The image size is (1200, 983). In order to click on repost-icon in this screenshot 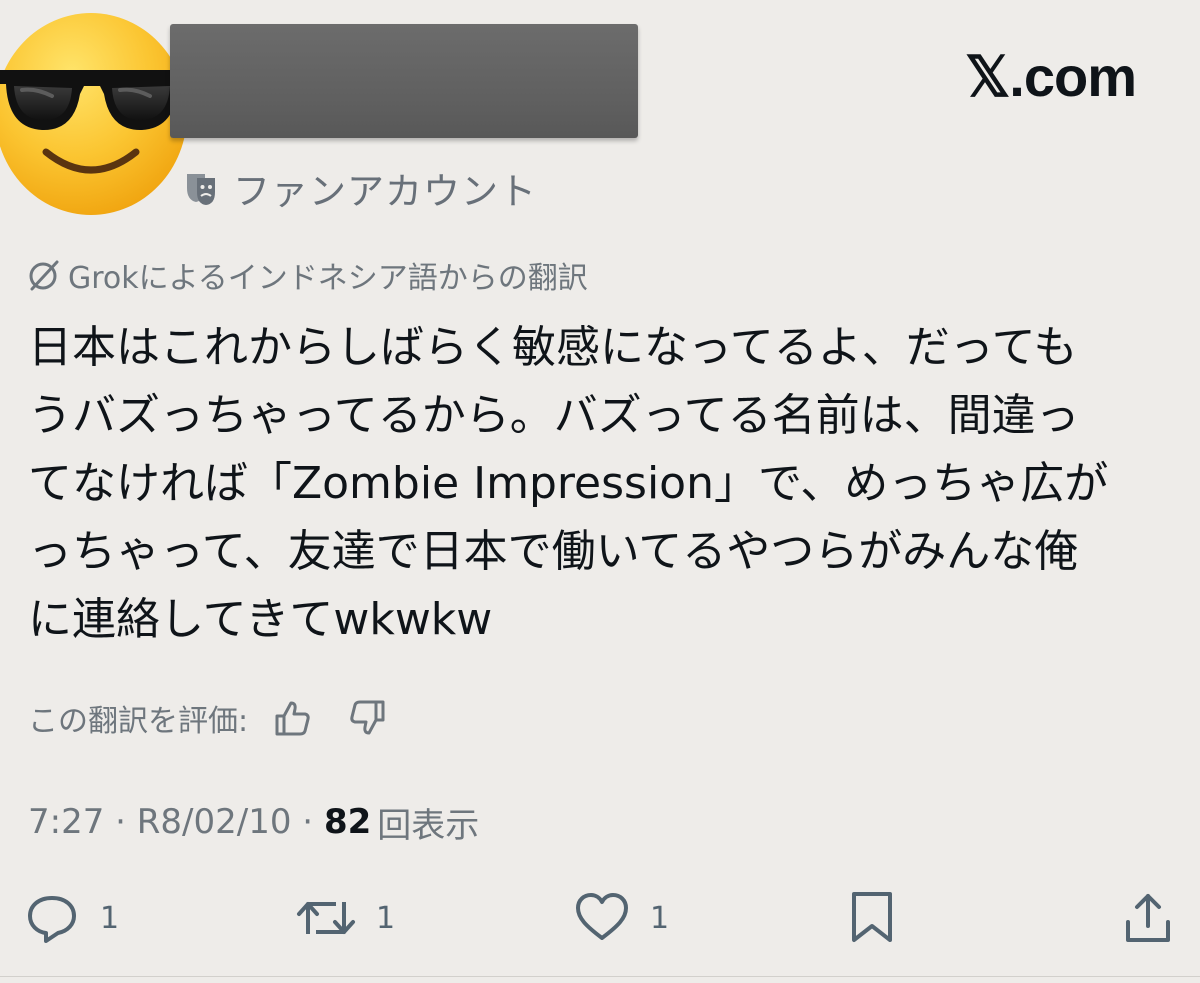, I will do `click(326, 918)`.